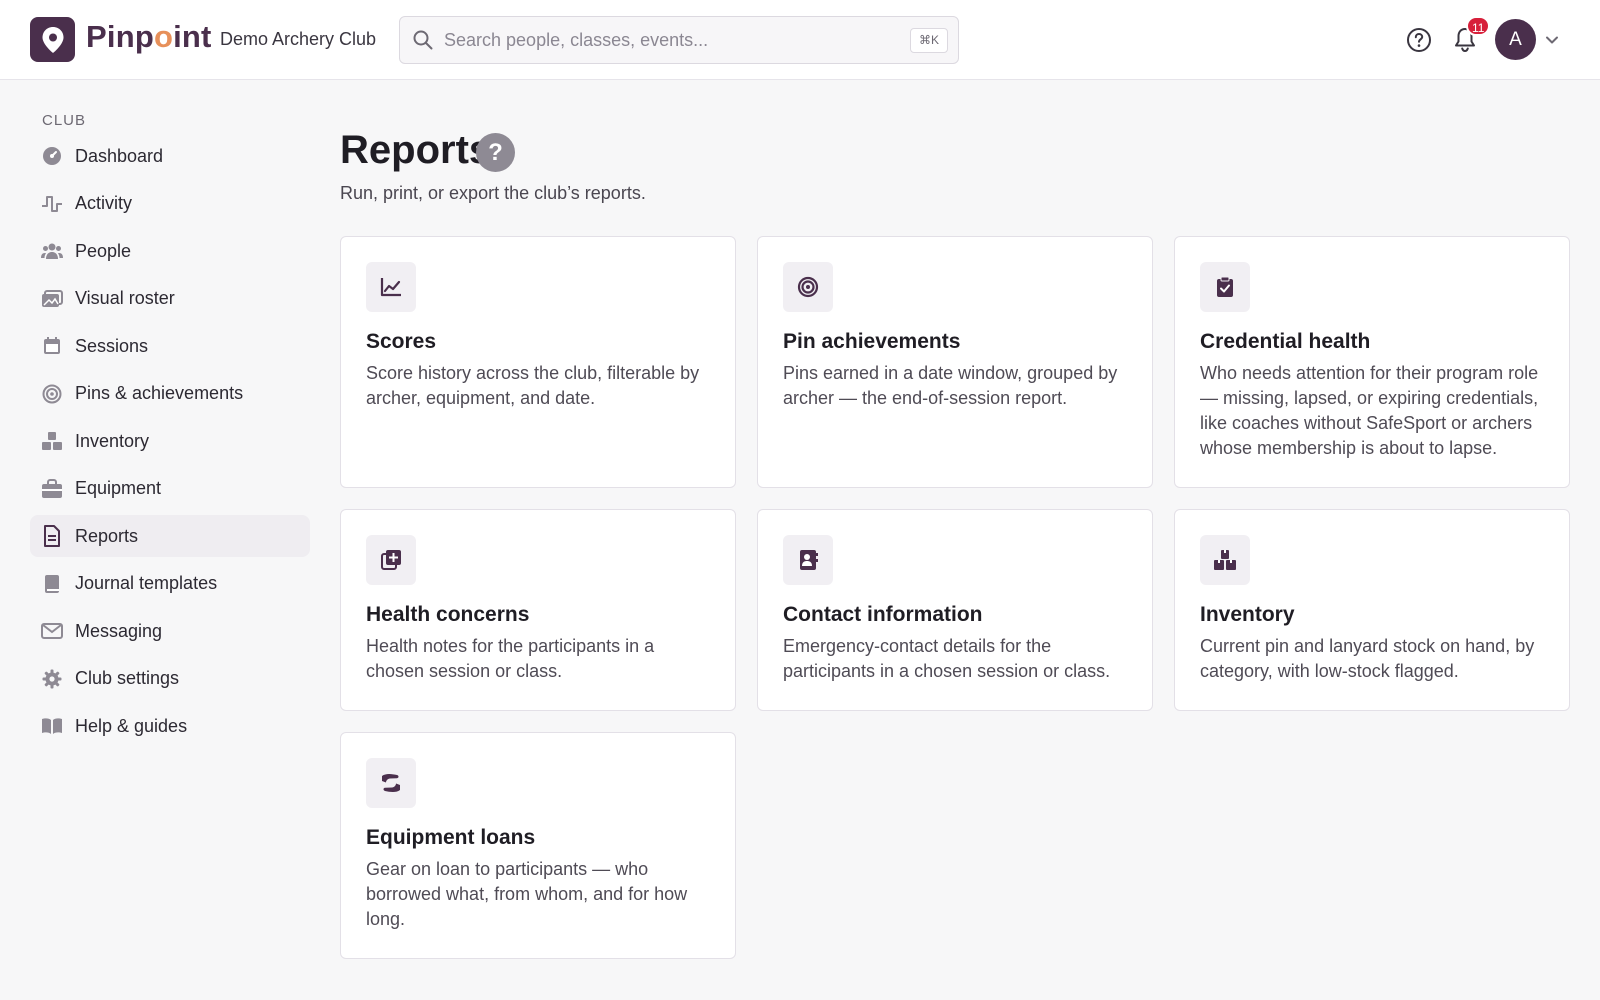 The image size is (1600, 1000). I want to click on sidebar-item-sessions: Sessions, so click(170, 346).